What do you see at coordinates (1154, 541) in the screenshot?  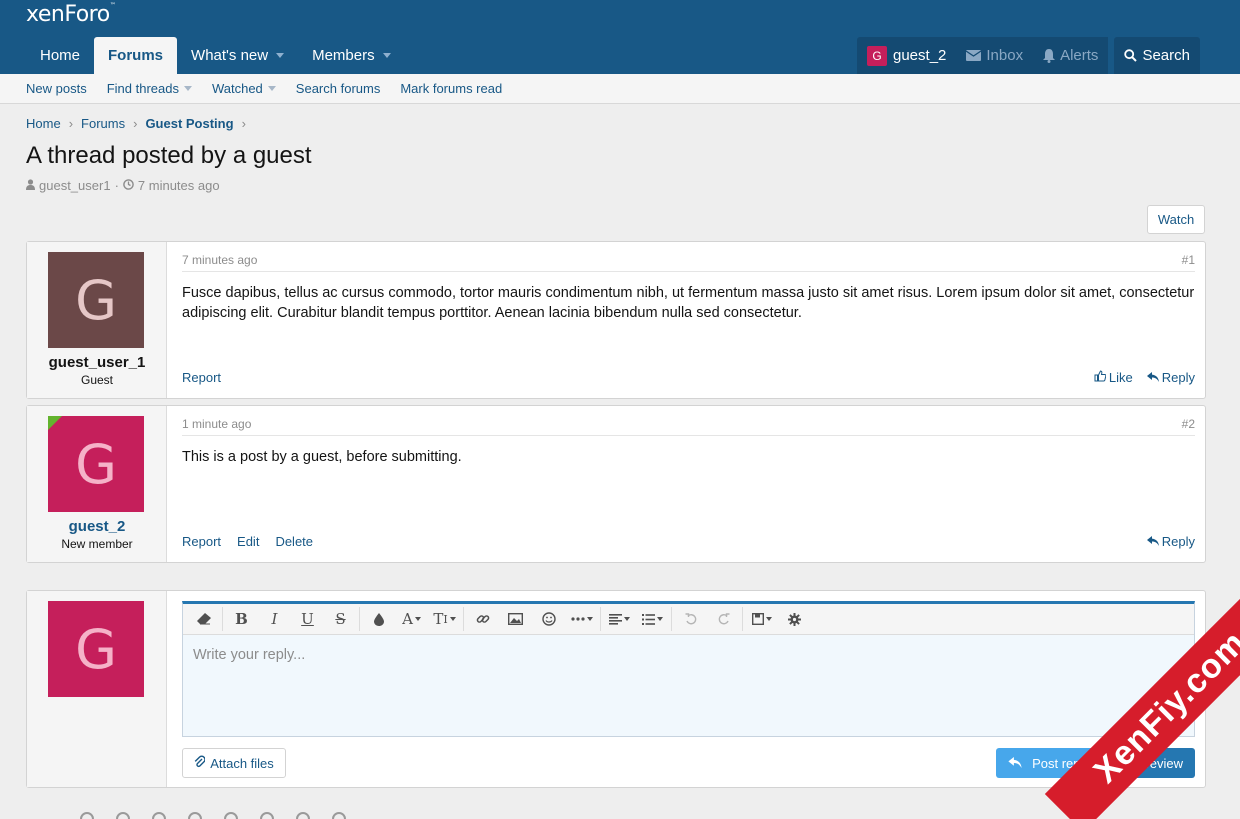 I see `reply-arrow-icon` at bounding box center [1154, 541].